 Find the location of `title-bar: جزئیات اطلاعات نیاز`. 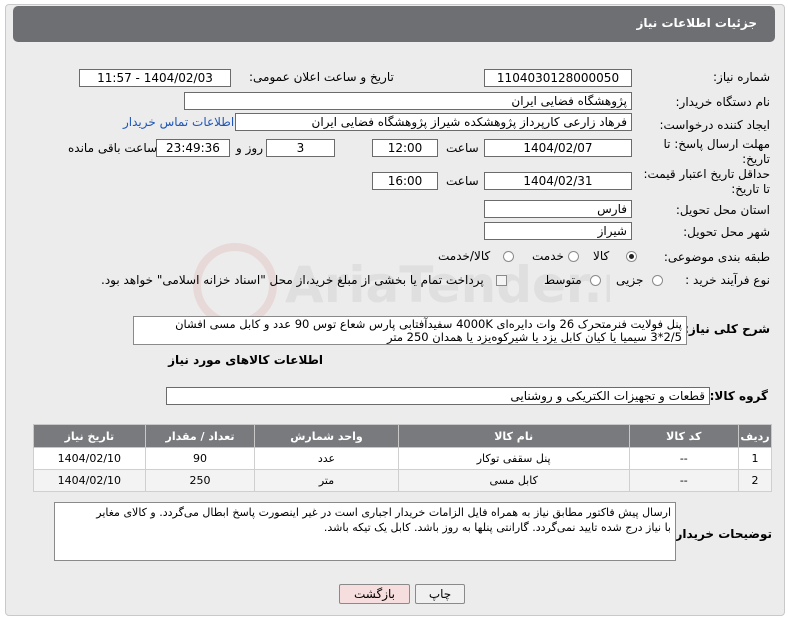

title-bar: جزئیات اطلاعات نیاز is located at coordinates (394, 24).